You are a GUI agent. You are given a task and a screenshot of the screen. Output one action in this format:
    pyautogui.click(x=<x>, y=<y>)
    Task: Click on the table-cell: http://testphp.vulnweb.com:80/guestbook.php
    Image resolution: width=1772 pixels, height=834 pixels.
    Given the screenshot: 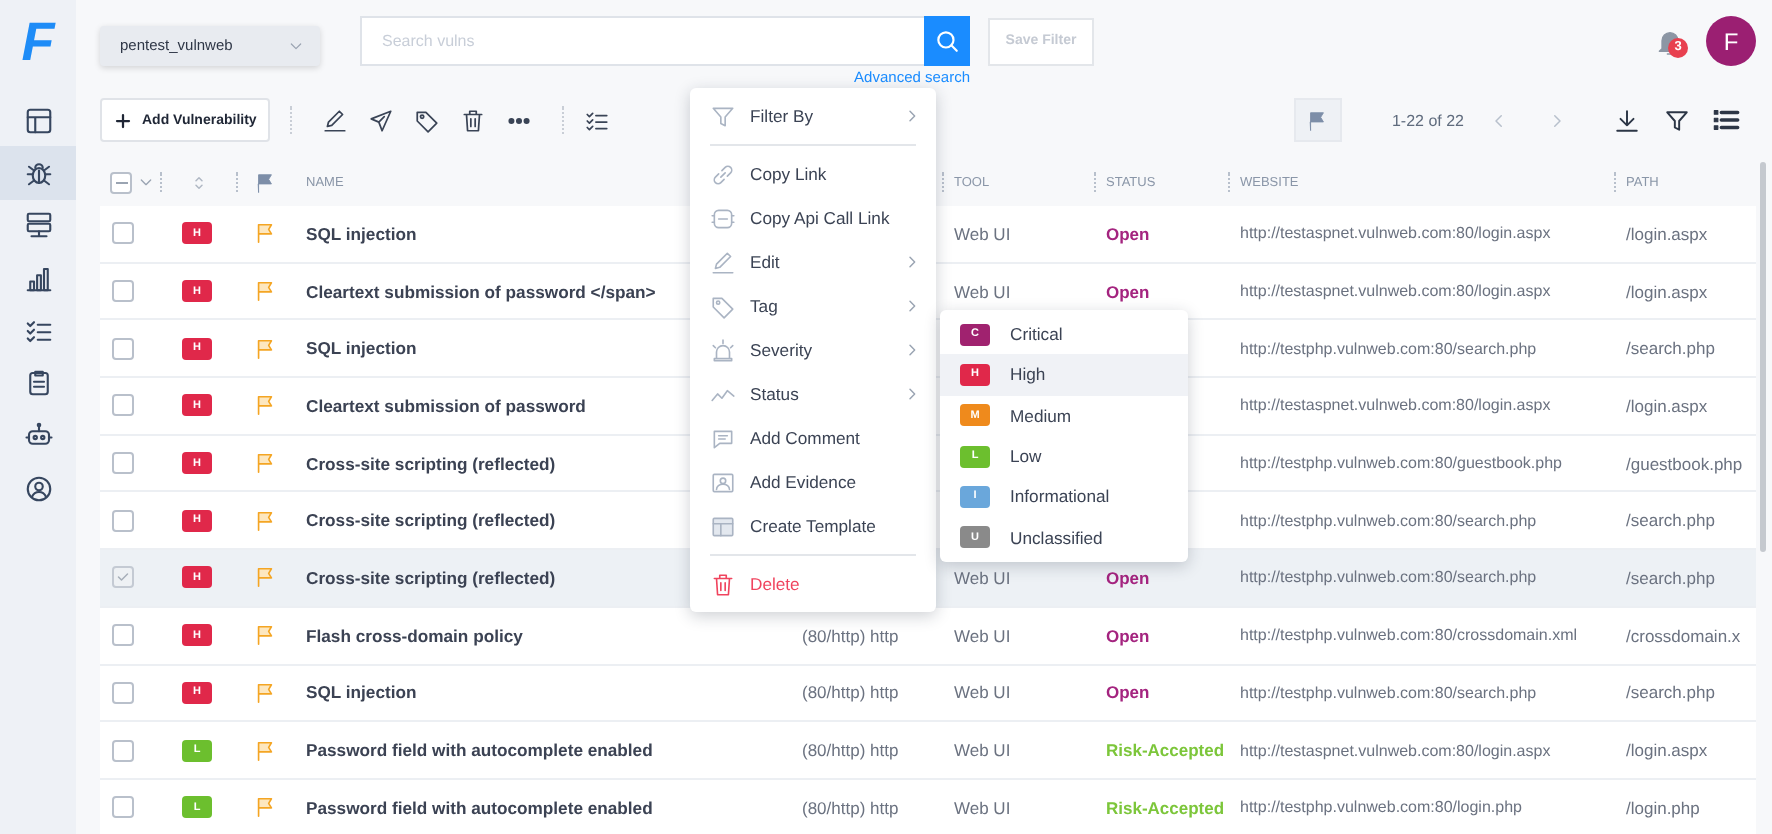 What is the action you would take?
    pyautogui.click(x=1401, y=463)
    